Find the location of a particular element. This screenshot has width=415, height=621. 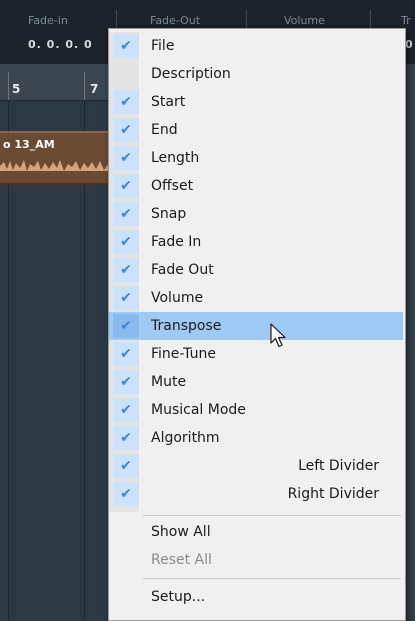

header-volume: Volume is located at coordinates (304, 20).